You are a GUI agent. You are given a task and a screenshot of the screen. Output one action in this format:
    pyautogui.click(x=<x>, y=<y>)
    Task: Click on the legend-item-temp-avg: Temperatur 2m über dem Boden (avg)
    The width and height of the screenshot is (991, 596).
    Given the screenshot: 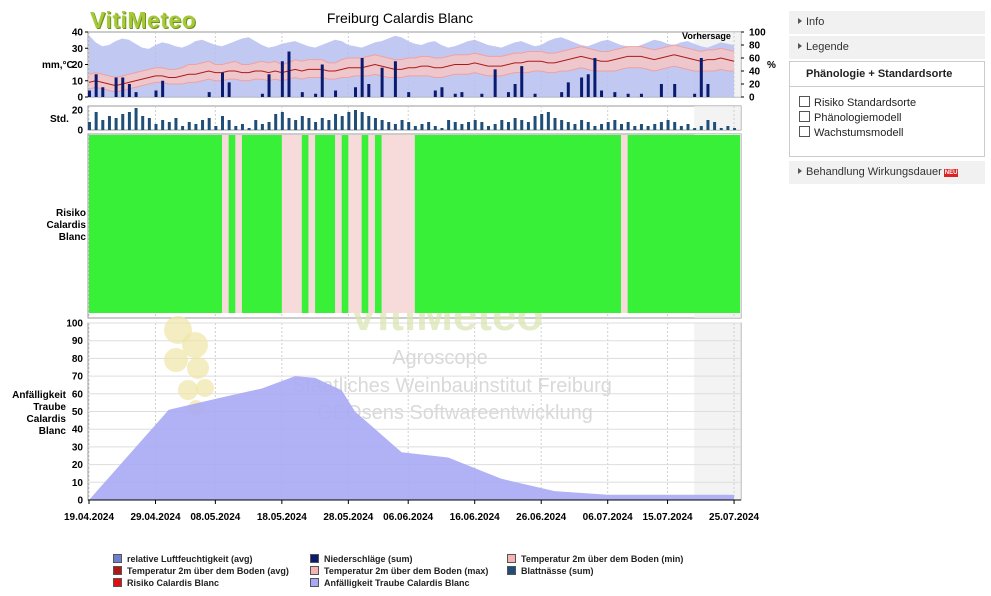 What is the action you would take?
    pyautogui.click(x=201, y=571)
    